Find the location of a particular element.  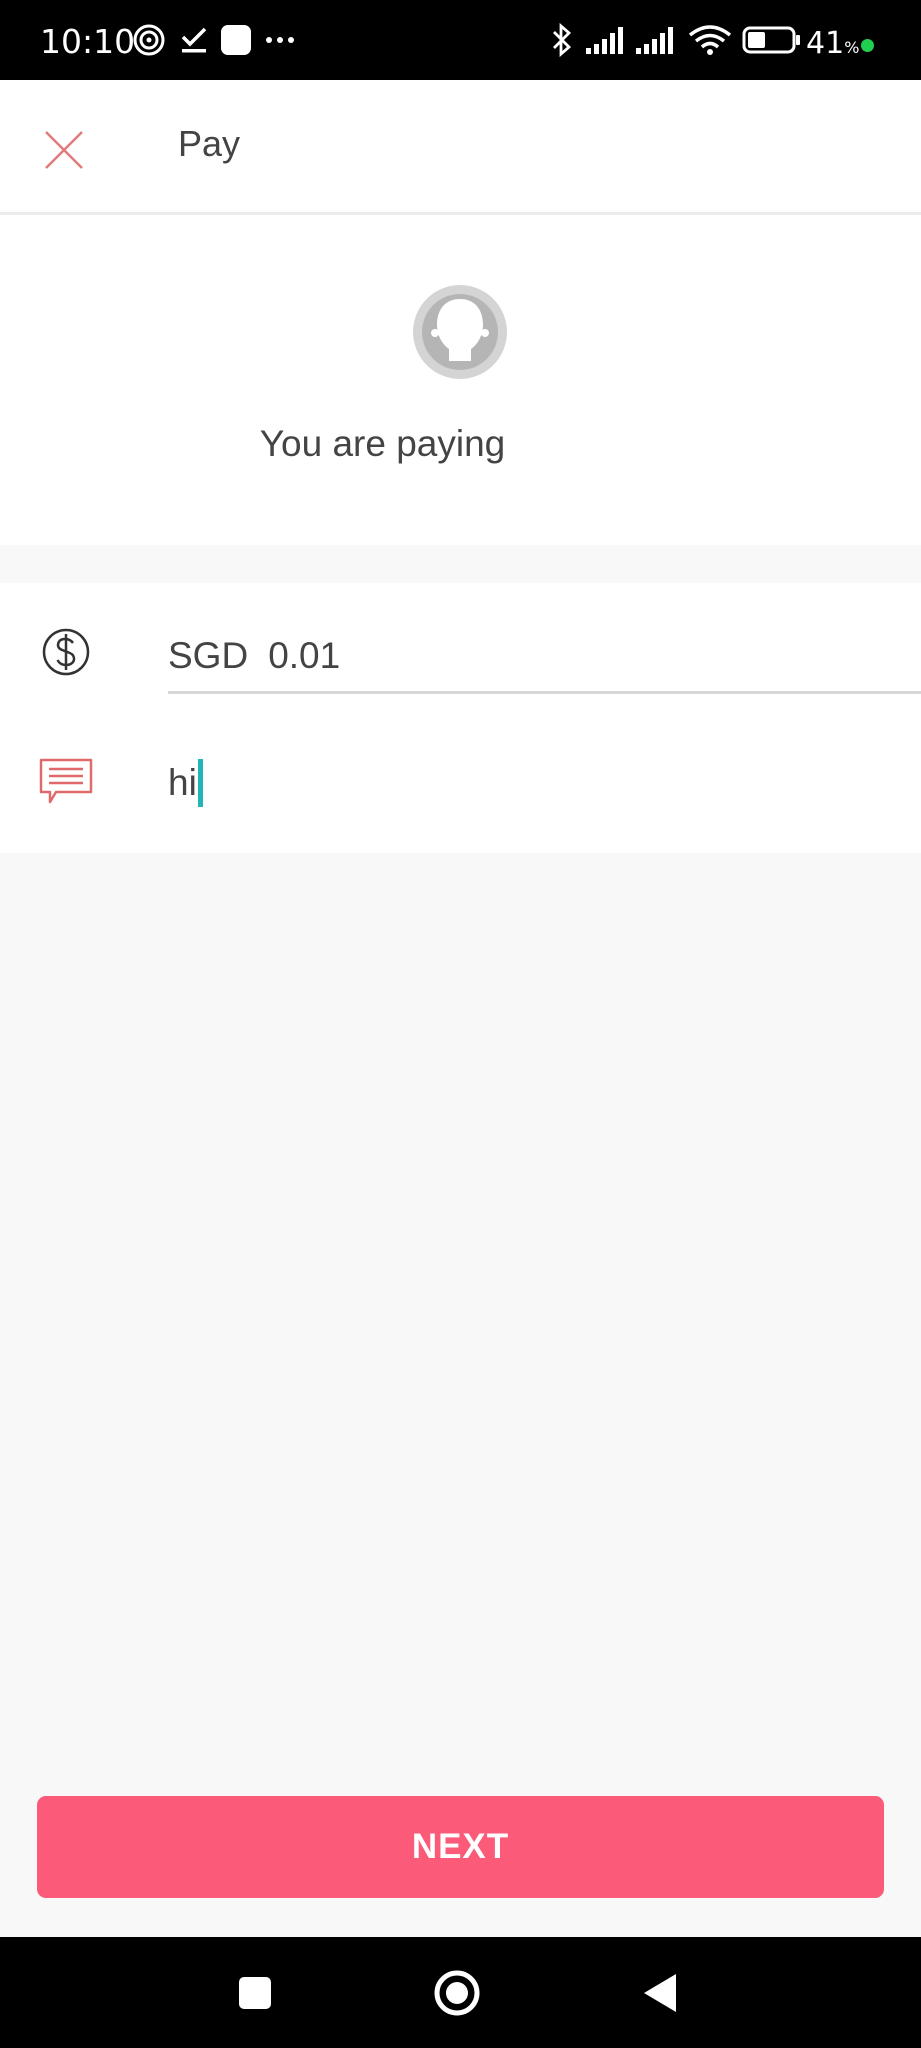

message-input: hi is located at coordinates (185, 783).